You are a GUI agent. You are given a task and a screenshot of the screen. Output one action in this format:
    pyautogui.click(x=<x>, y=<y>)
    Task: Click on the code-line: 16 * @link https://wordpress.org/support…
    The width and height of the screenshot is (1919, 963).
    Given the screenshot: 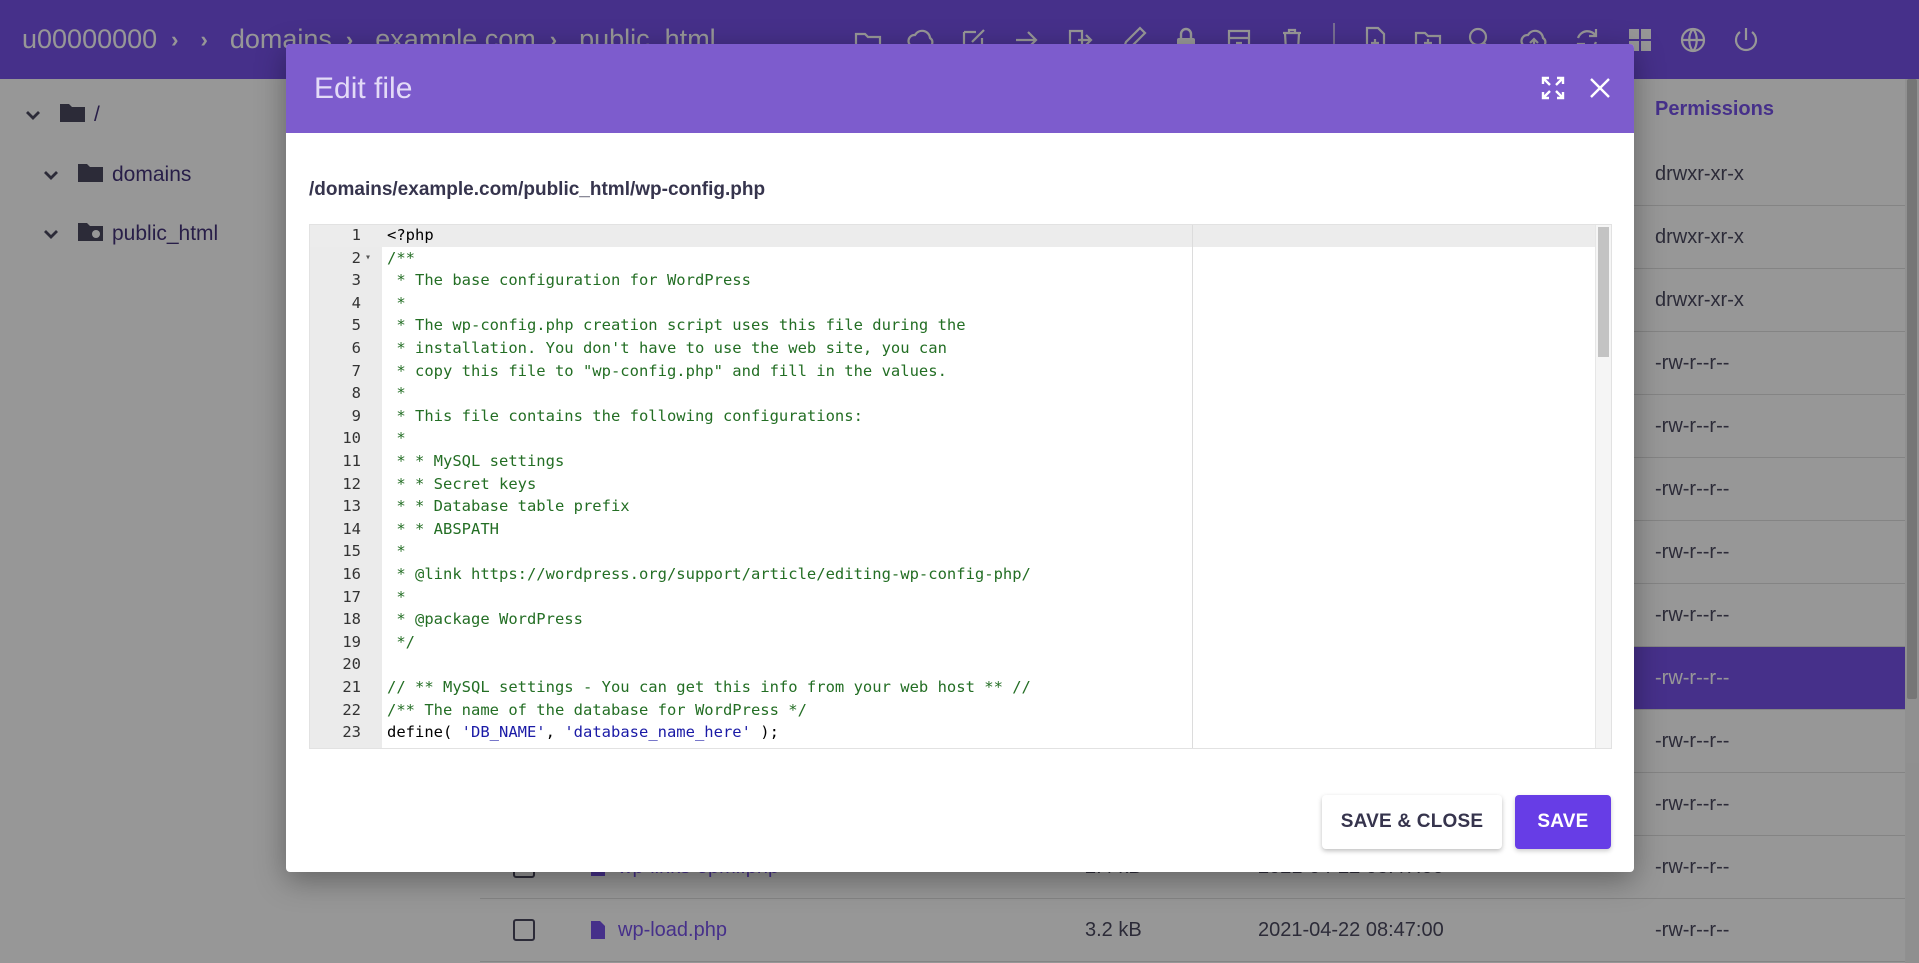 What is the action you would take?
    pyautogui.click(x=952, y=574)
    